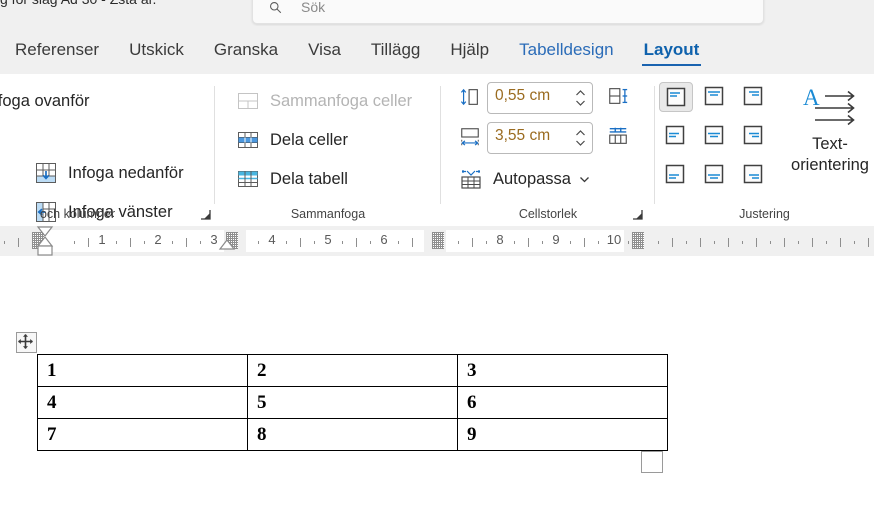 The image size is (874, 514). Describe the element at coordinates (142, 370) in the screenshot. I see `table-cell: 1` at that location.